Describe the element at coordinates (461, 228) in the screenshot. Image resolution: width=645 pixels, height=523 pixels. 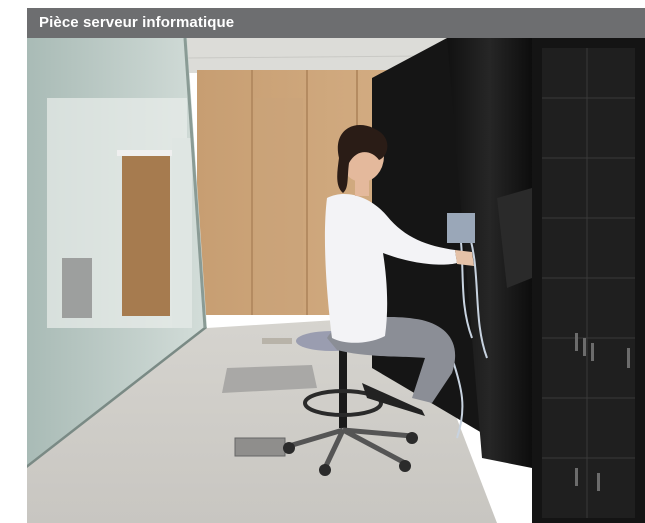
I see `monitor-light` at that location.